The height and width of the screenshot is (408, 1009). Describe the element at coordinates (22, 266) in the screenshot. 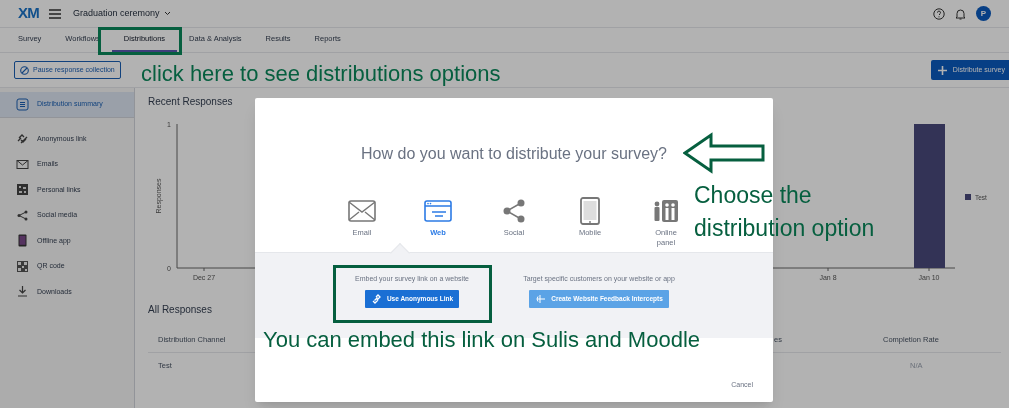

I see `qr-code-icon` at that location.